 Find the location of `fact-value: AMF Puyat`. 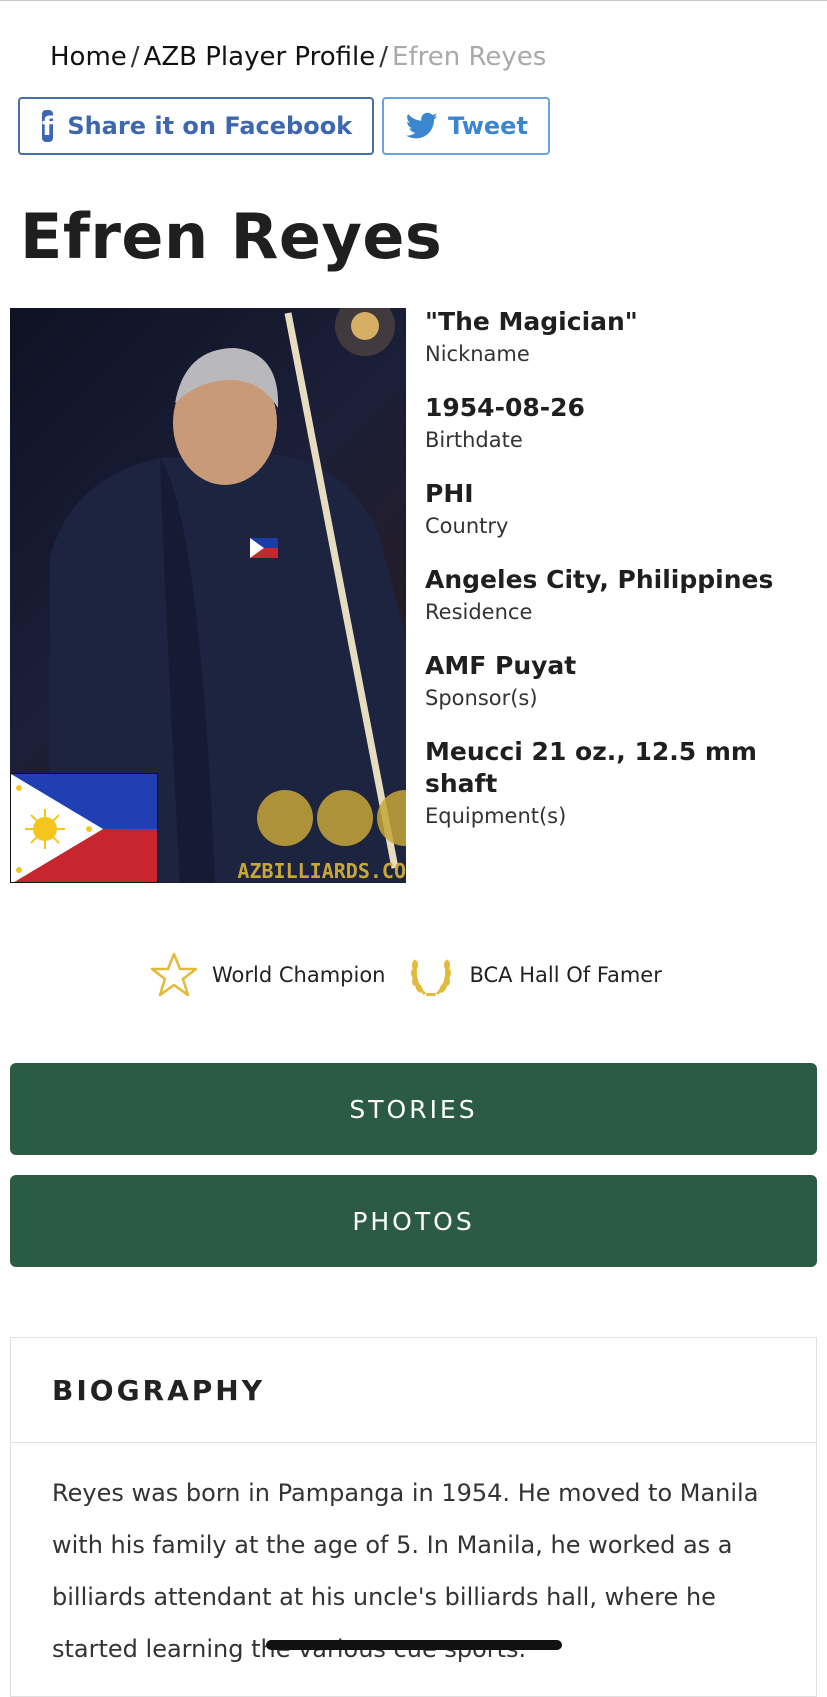

fact-value: AMF Puyat is located at coordinates (501, 665).